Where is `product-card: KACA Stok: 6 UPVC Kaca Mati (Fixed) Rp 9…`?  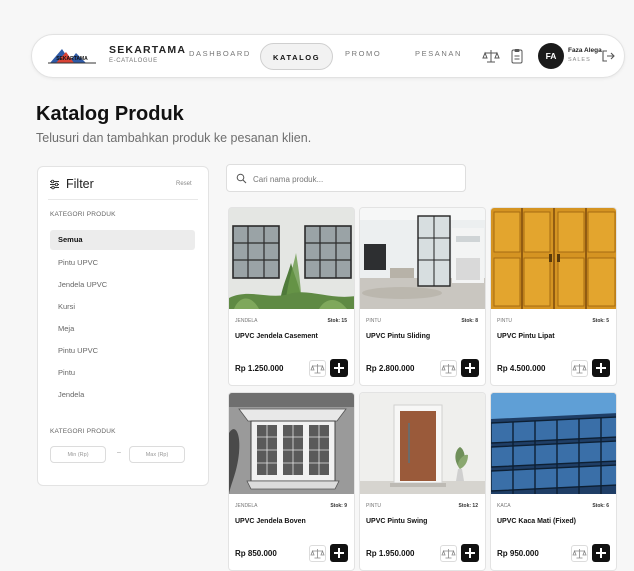
product-card: KACA Stok: 6 UPVC Kaca Mati (Fixed) Rp 9… is located at coordinates (553, 481).